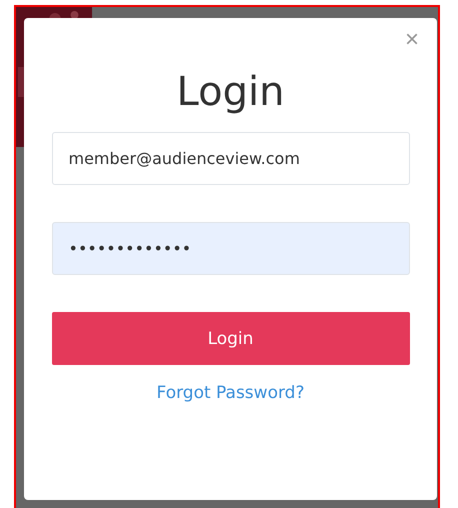  I want to click on email-field: member@audienceview.com, so click(231, 158).